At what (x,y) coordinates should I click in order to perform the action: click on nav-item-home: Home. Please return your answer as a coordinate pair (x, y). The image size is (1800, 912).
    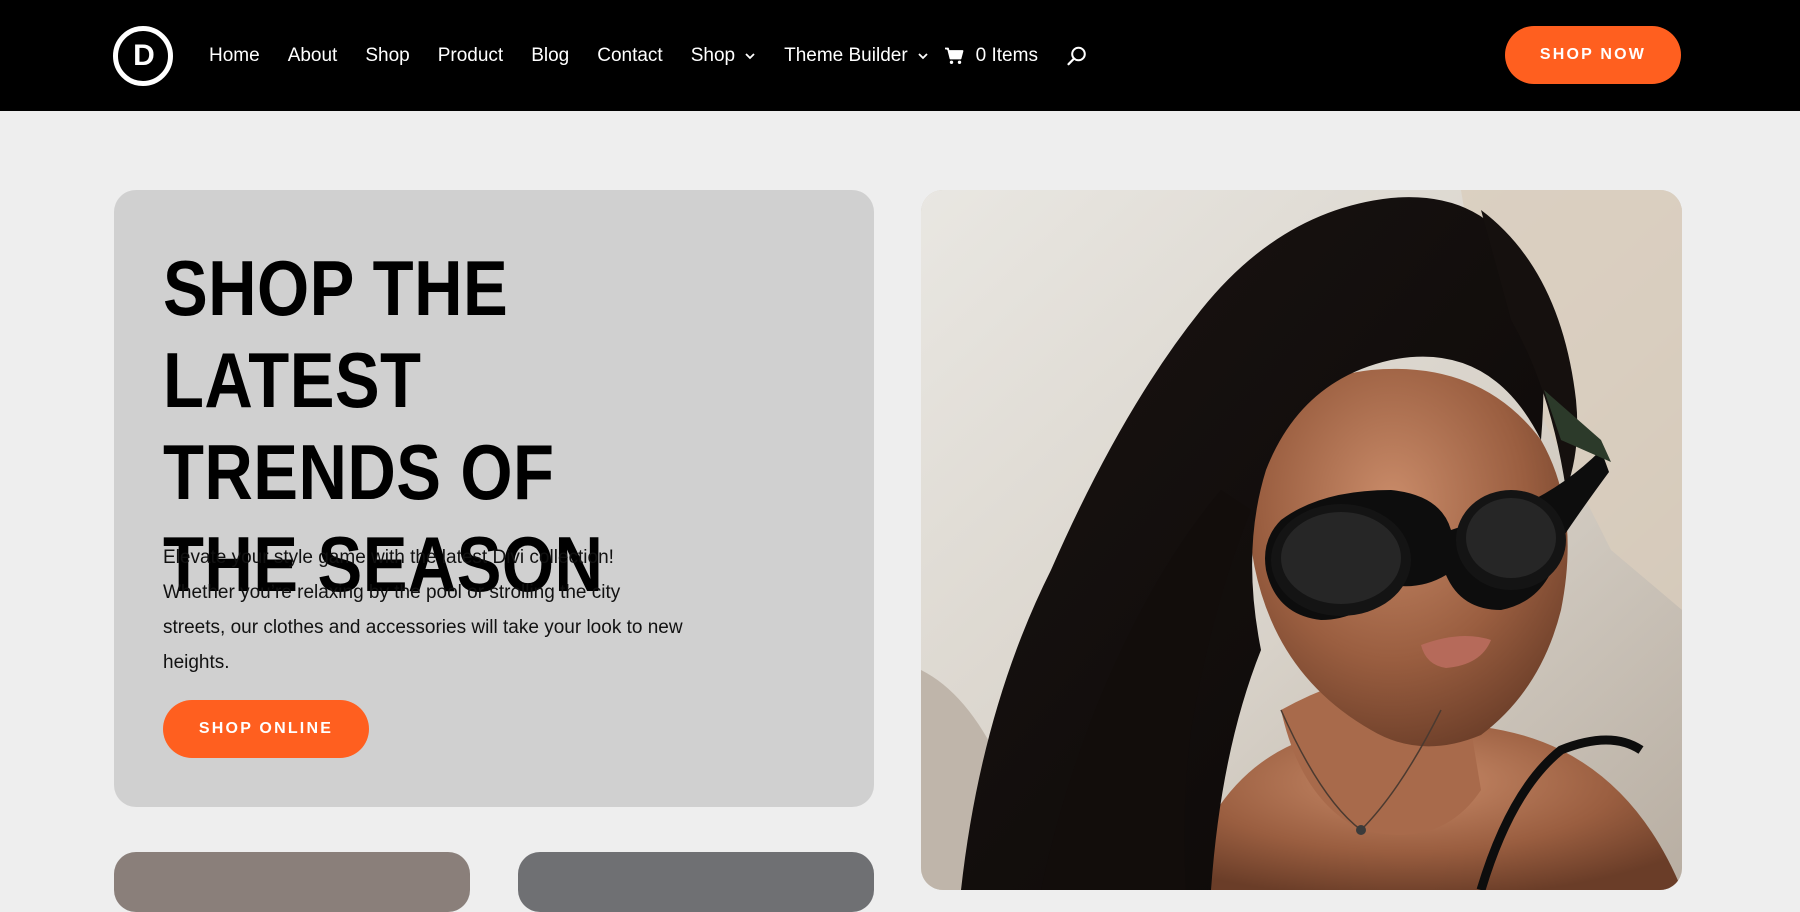
    Looking at the image, I should click on (234, 56).